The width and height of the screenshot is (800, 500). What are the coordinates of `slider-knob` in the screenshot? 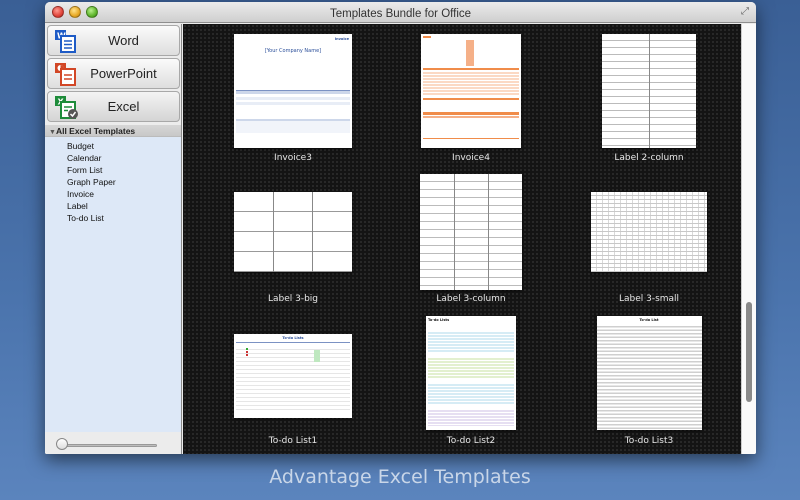 It's located at (62, 444).